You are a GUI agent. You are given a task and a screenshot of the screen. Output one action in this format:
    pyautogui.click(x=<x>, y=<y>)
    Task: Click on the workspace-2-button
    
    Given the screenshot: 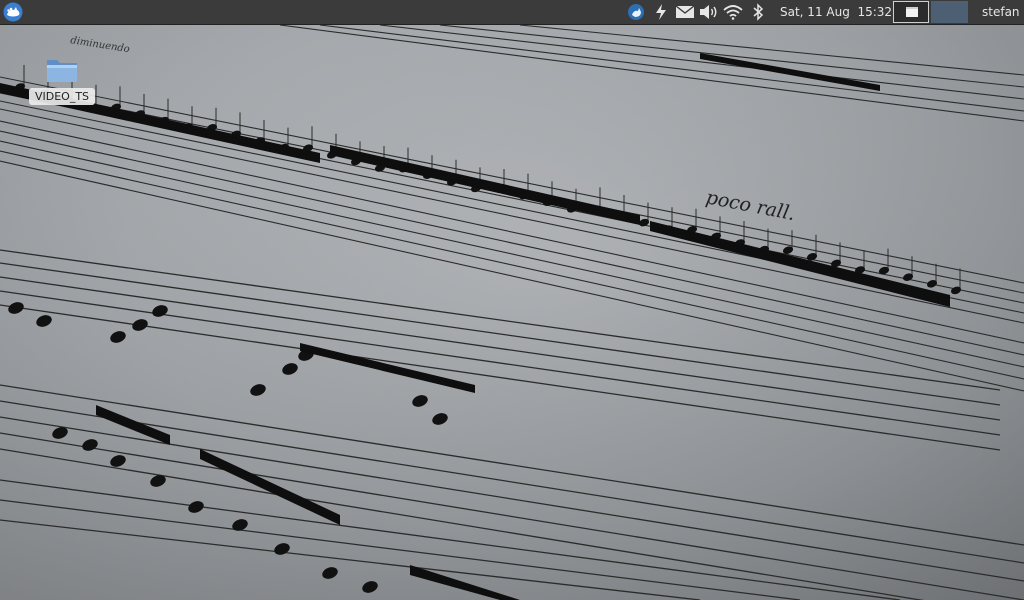 What is the action you would take?
    pyautogui.click(x=949, y=12)
    